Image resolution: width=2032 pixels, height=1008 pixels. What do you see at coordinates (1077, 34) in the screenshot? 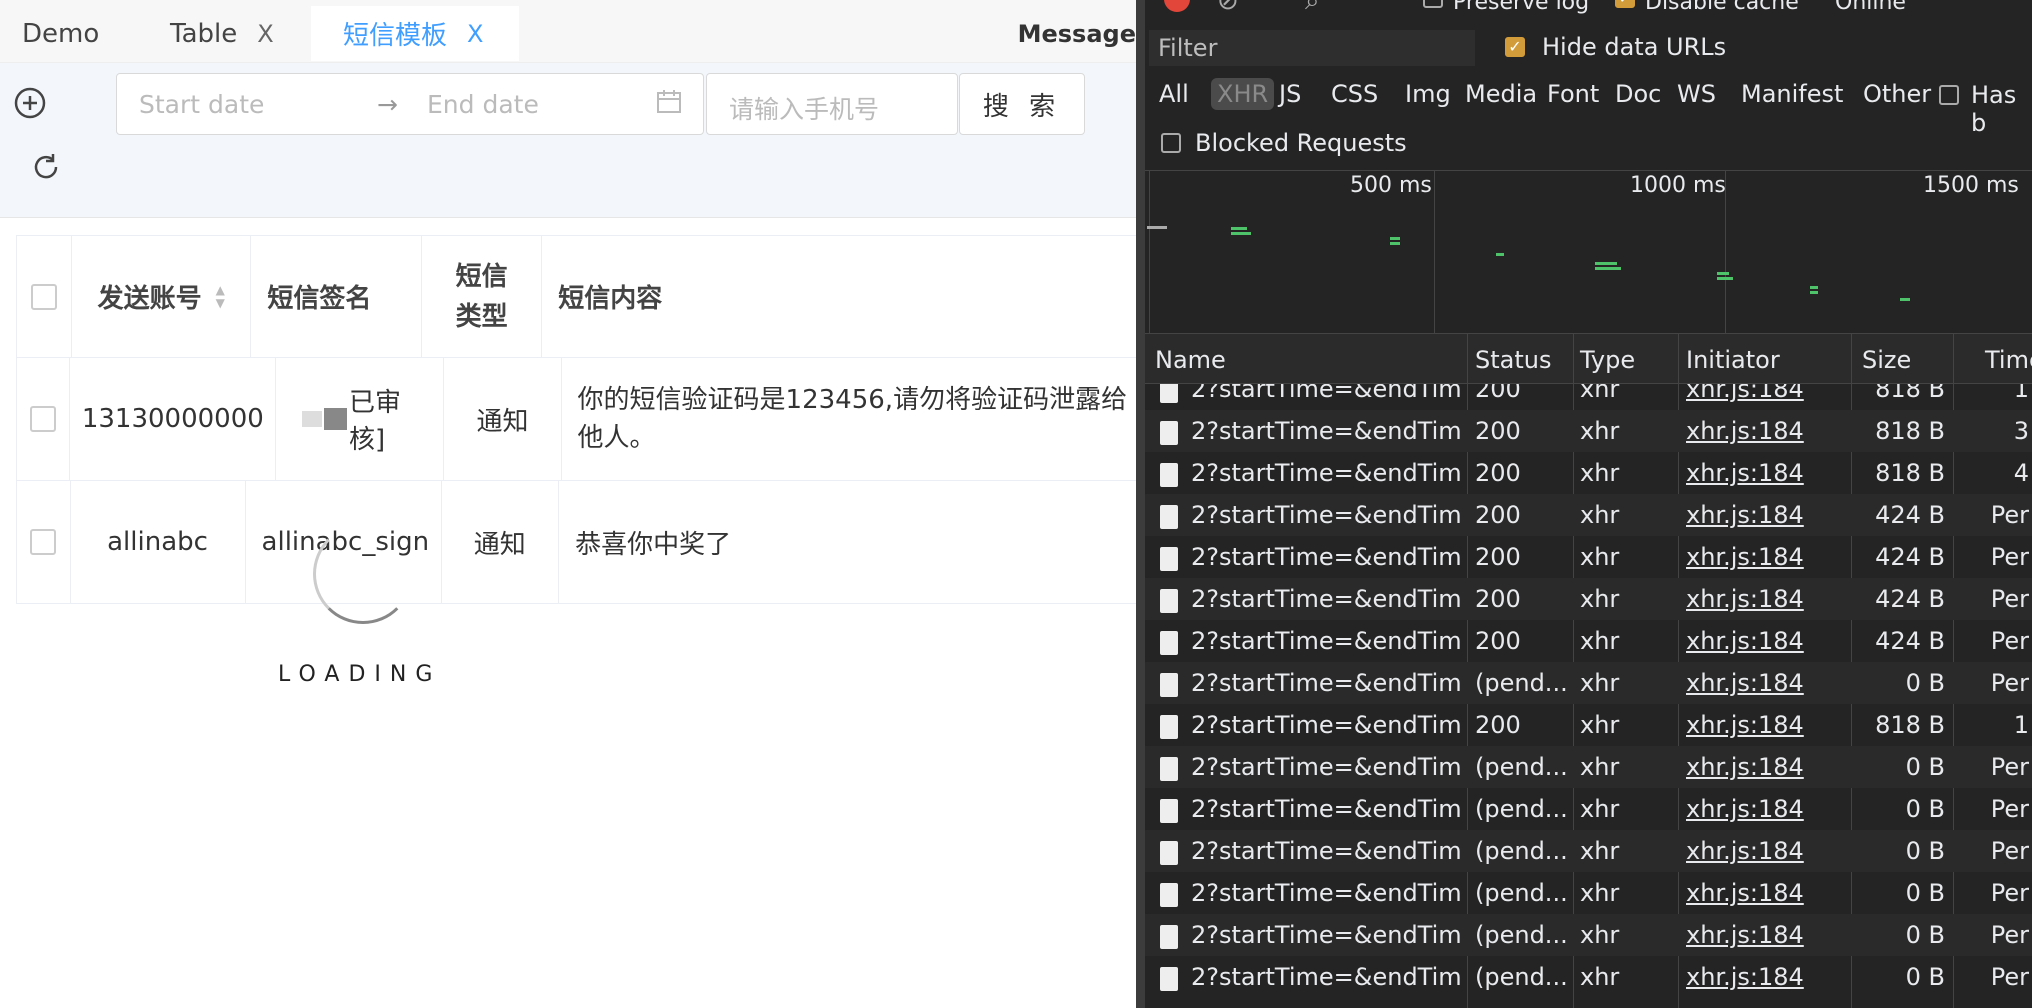
I see `message-link: Message` at bounding box center [1077, 34].